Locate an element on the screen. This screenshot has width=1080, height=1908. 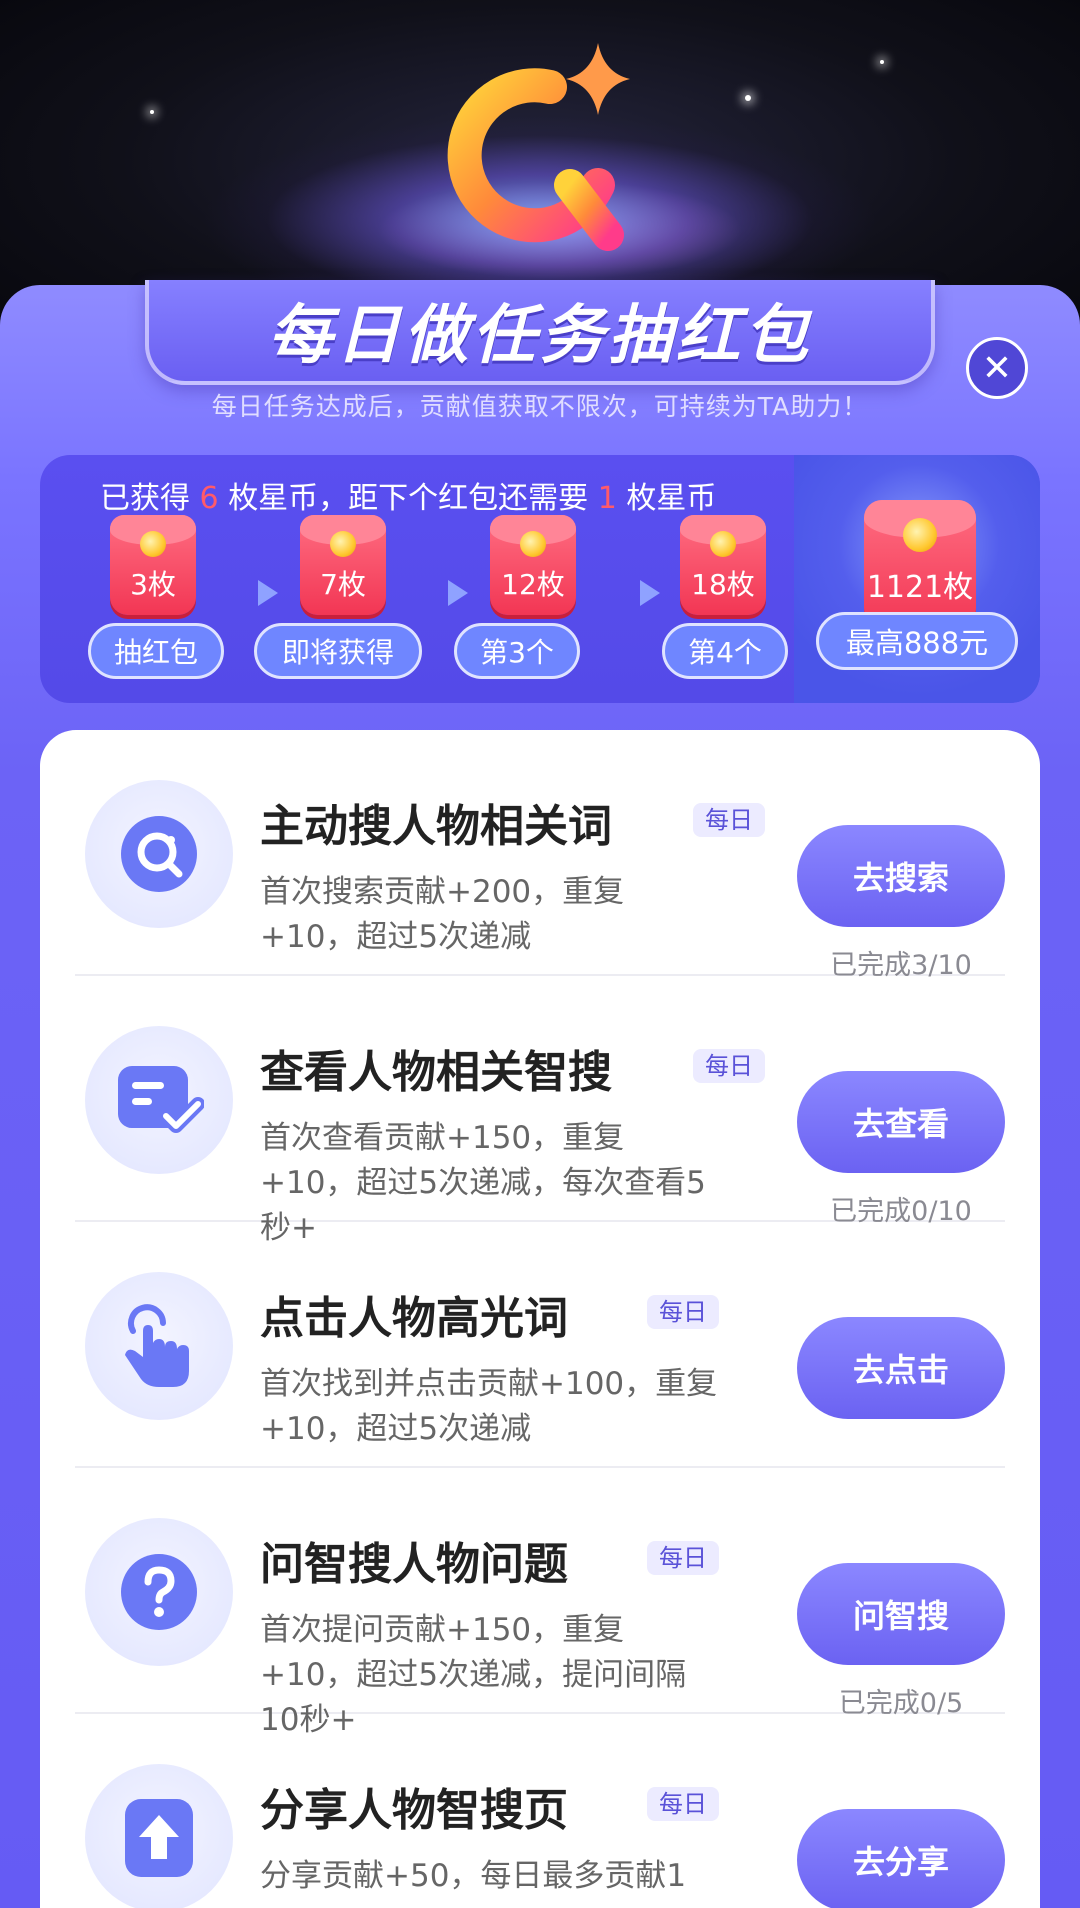
task-title: 问智搜人物问题 is located at coordinates (414, 1564).